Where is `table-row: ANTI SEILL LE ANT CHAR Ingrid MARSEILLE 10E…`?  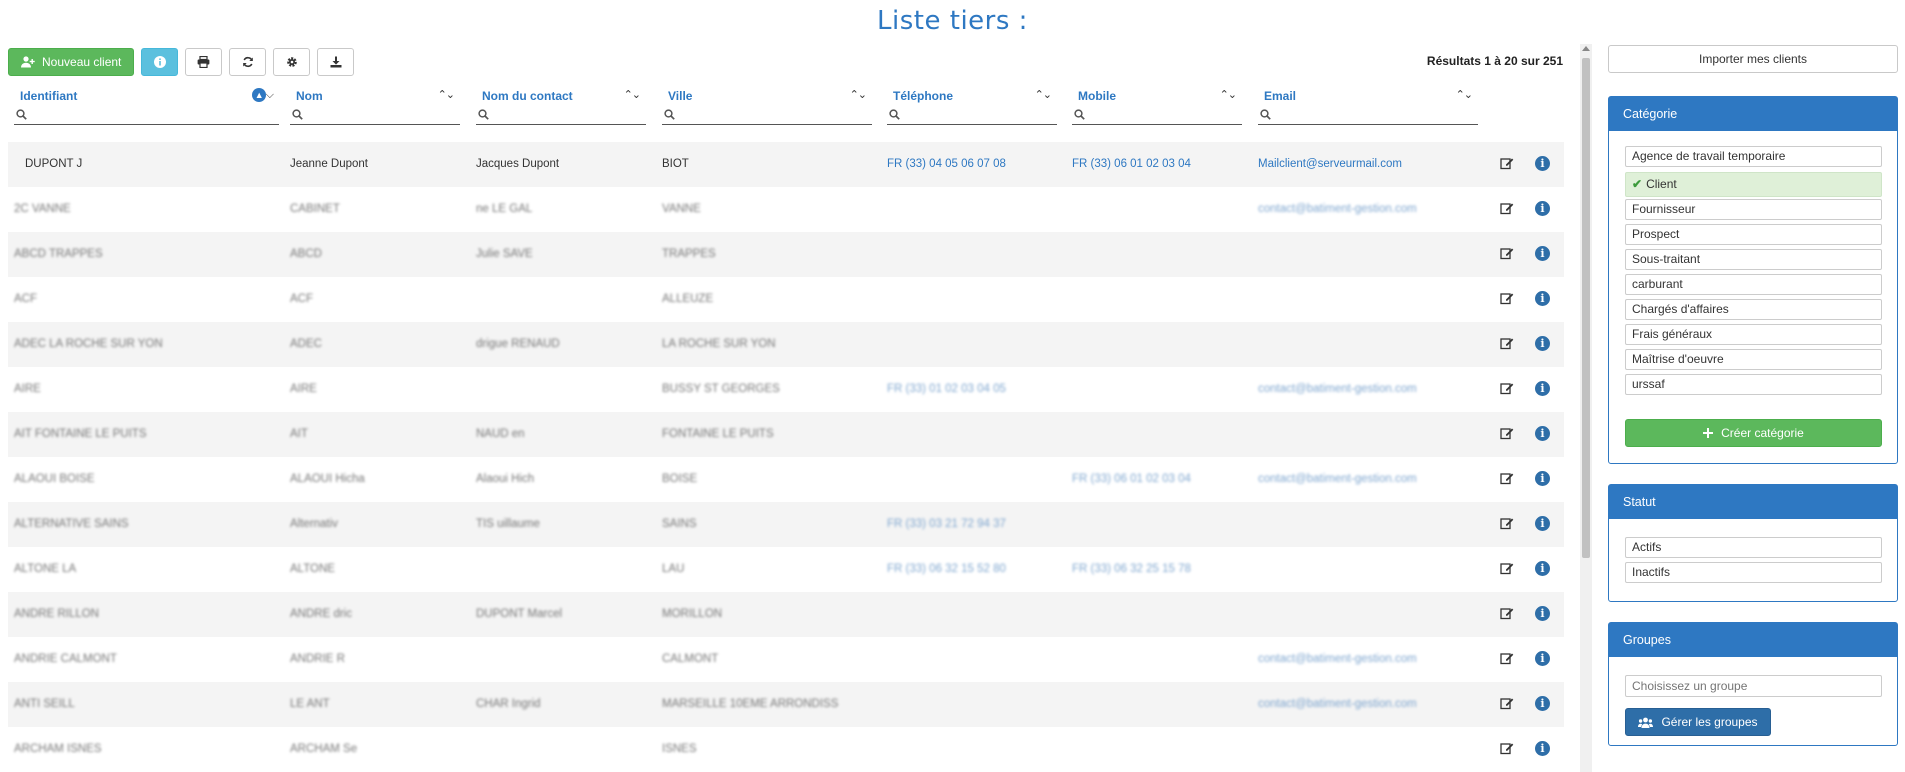 table-row: ANTI SEILL LE ANT CHAR Ingrid MARSEILLE 10E… is located at coordinates (786, 704).